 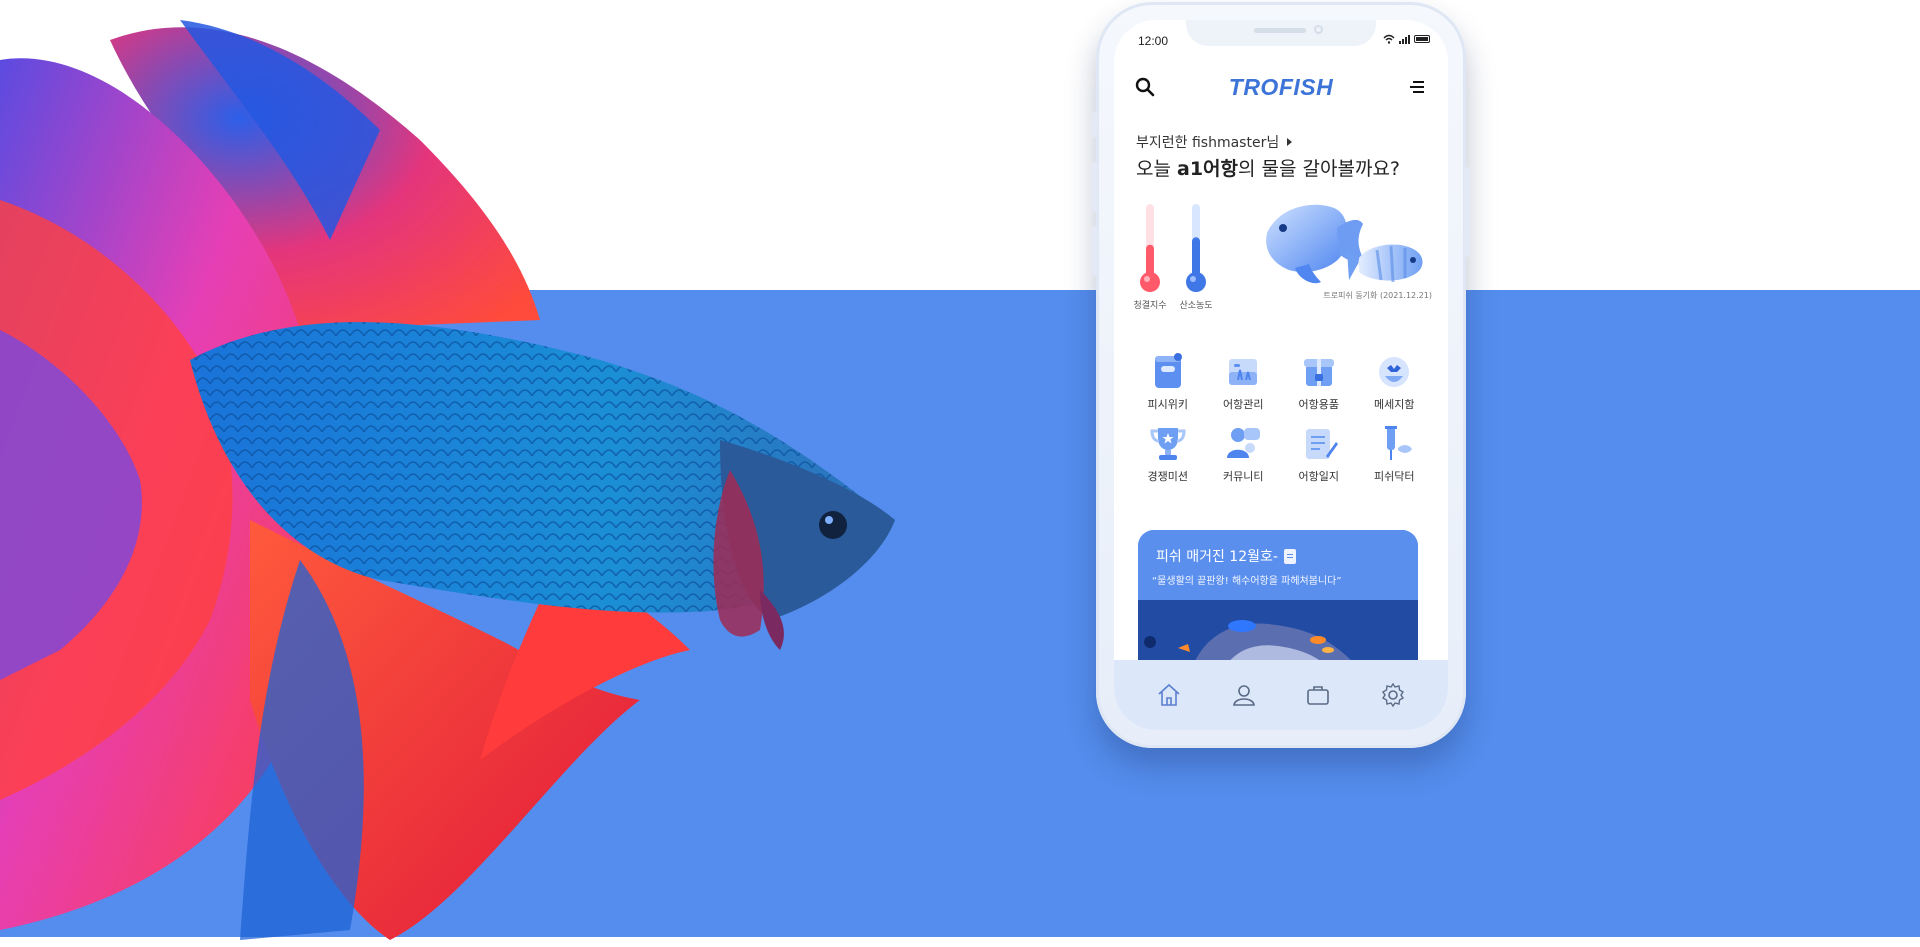 What do you see at coordinates (1217, 557) in the screenshot?
I see `magazine-title-text: 피쉬 매거진 12월호-` at bounding box center [1217, 557].